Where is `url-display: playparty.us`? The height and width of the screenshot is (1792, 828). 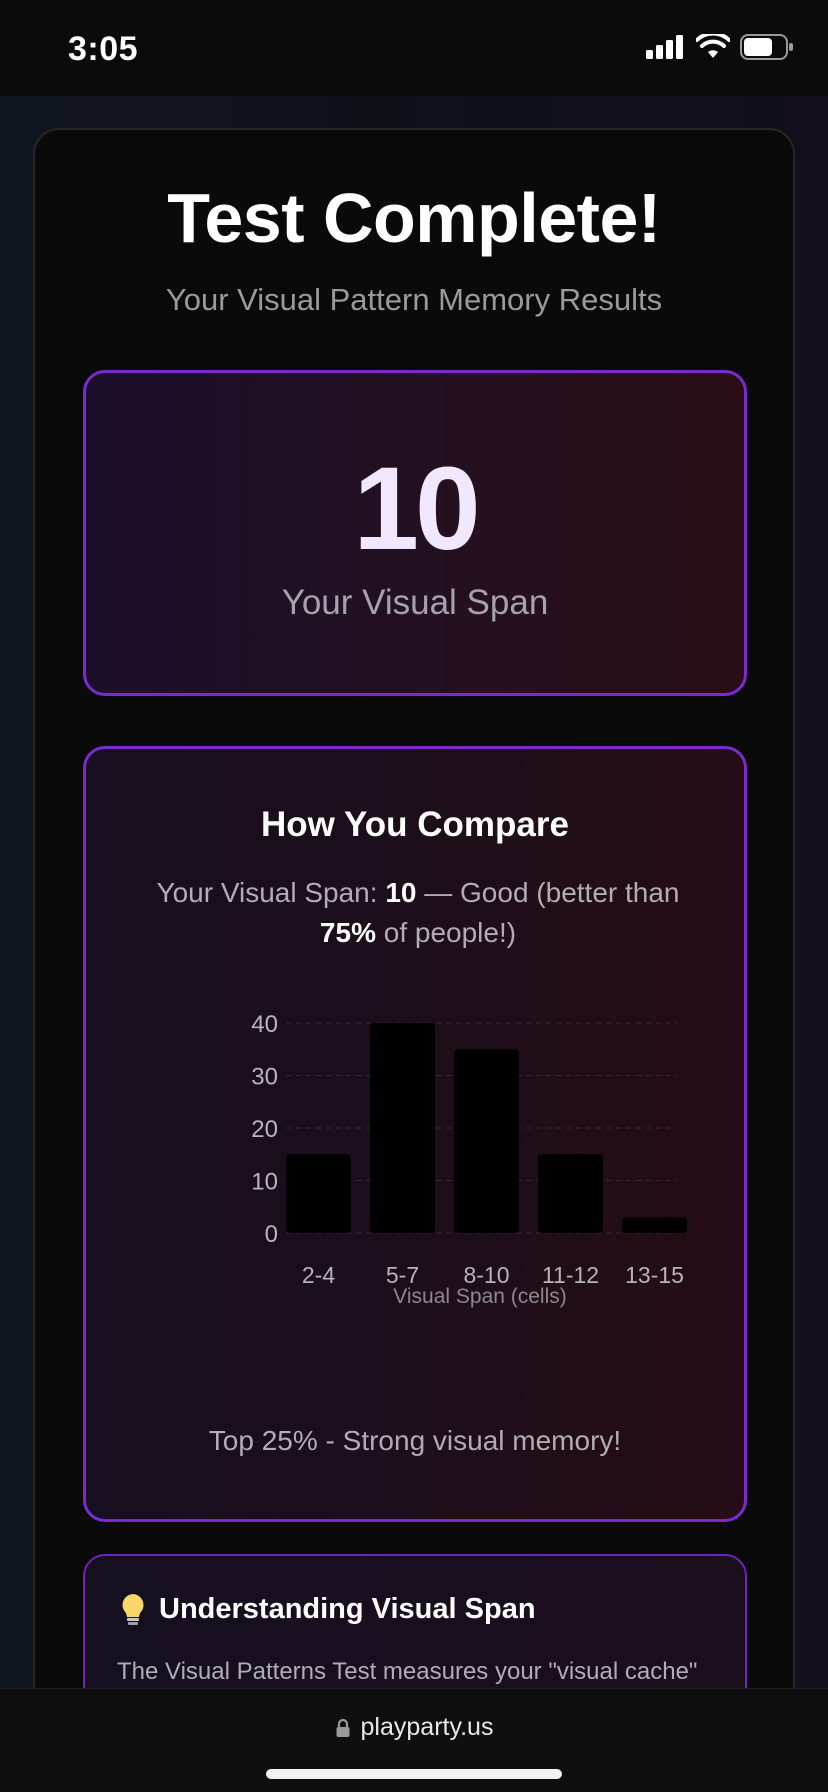 url-display: playparty.us is located at coordinates (414, 1727).